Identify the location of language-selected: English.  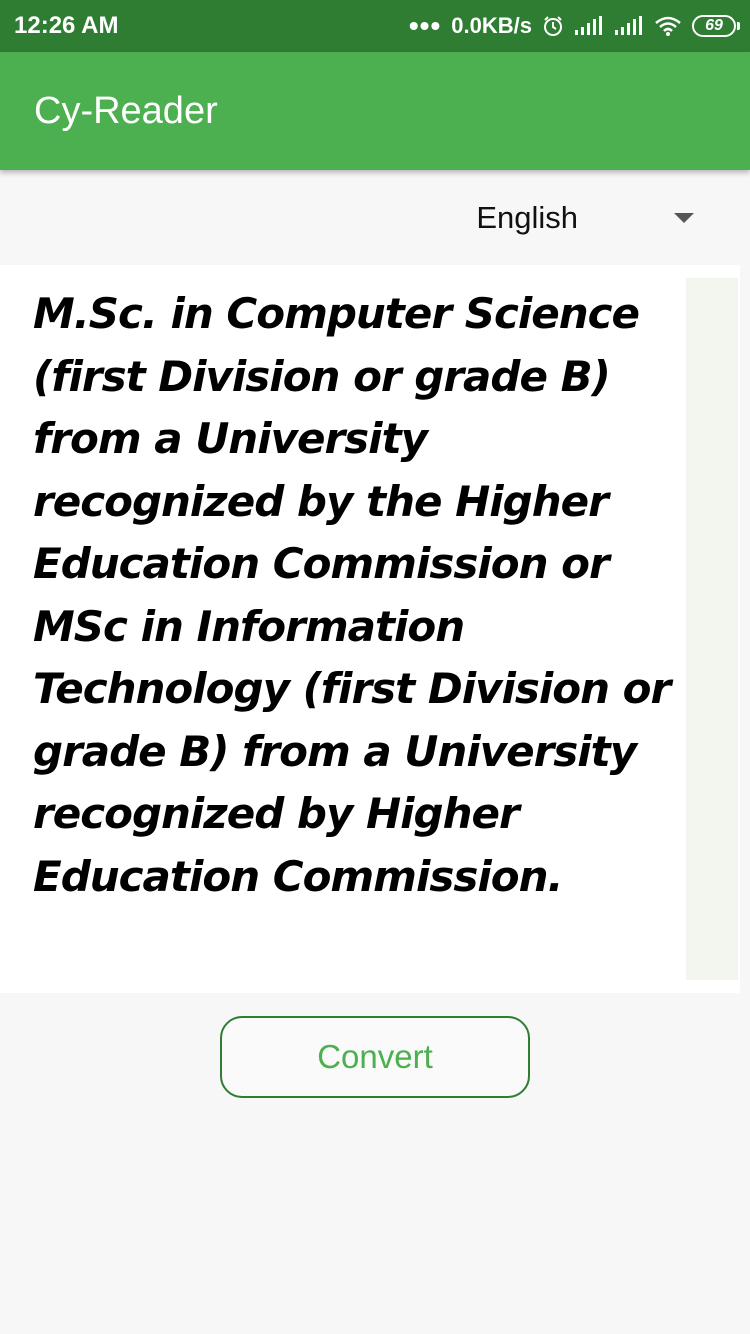
(527, 217).